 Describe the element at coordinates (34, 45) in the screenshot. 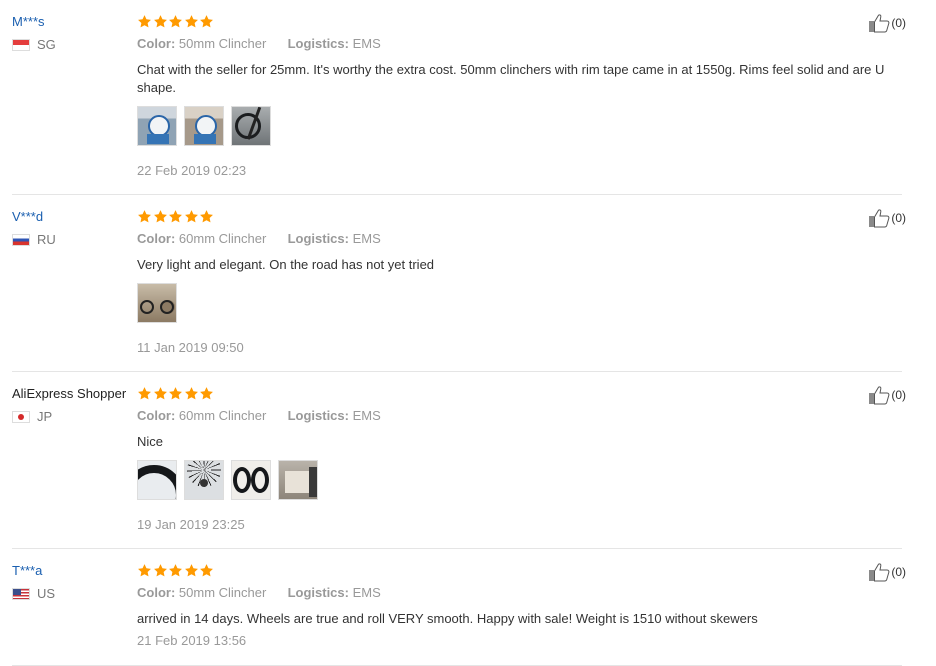

I see `reviewer-country: SG` at that location.